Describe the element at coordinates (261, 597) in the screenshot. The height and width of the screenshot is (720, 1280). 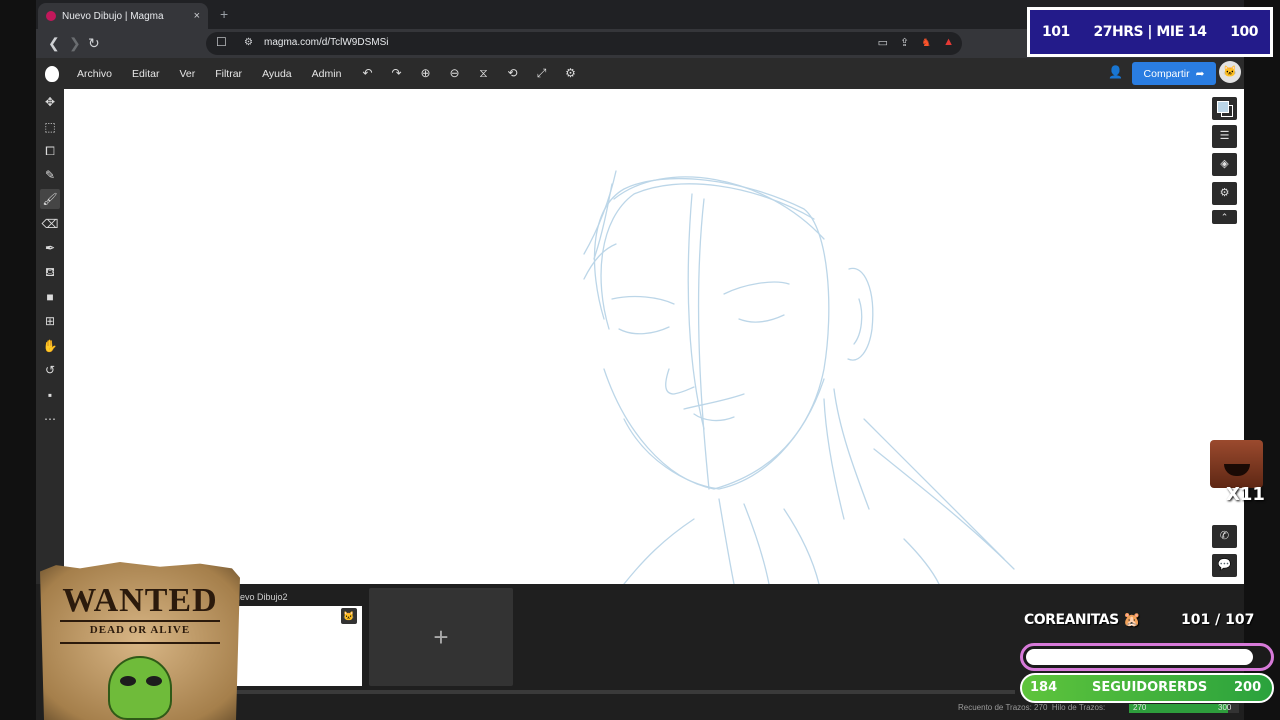
I see `document-thumb-label: uevo Dibujo2` at that location.